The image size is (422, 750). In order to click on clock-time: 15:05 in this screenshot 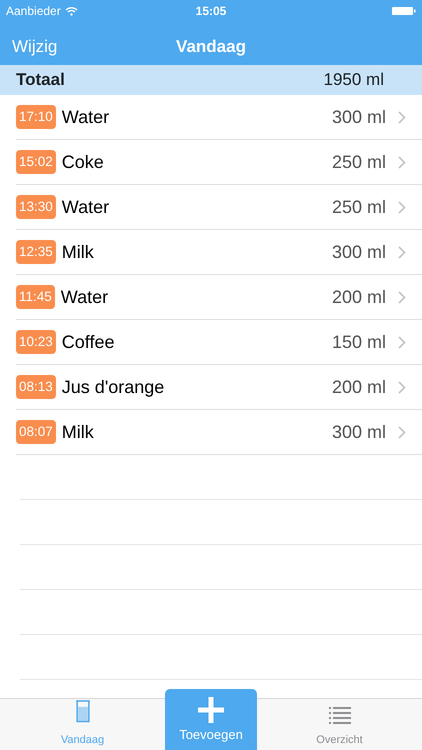, I will do `click(211, 11)`.